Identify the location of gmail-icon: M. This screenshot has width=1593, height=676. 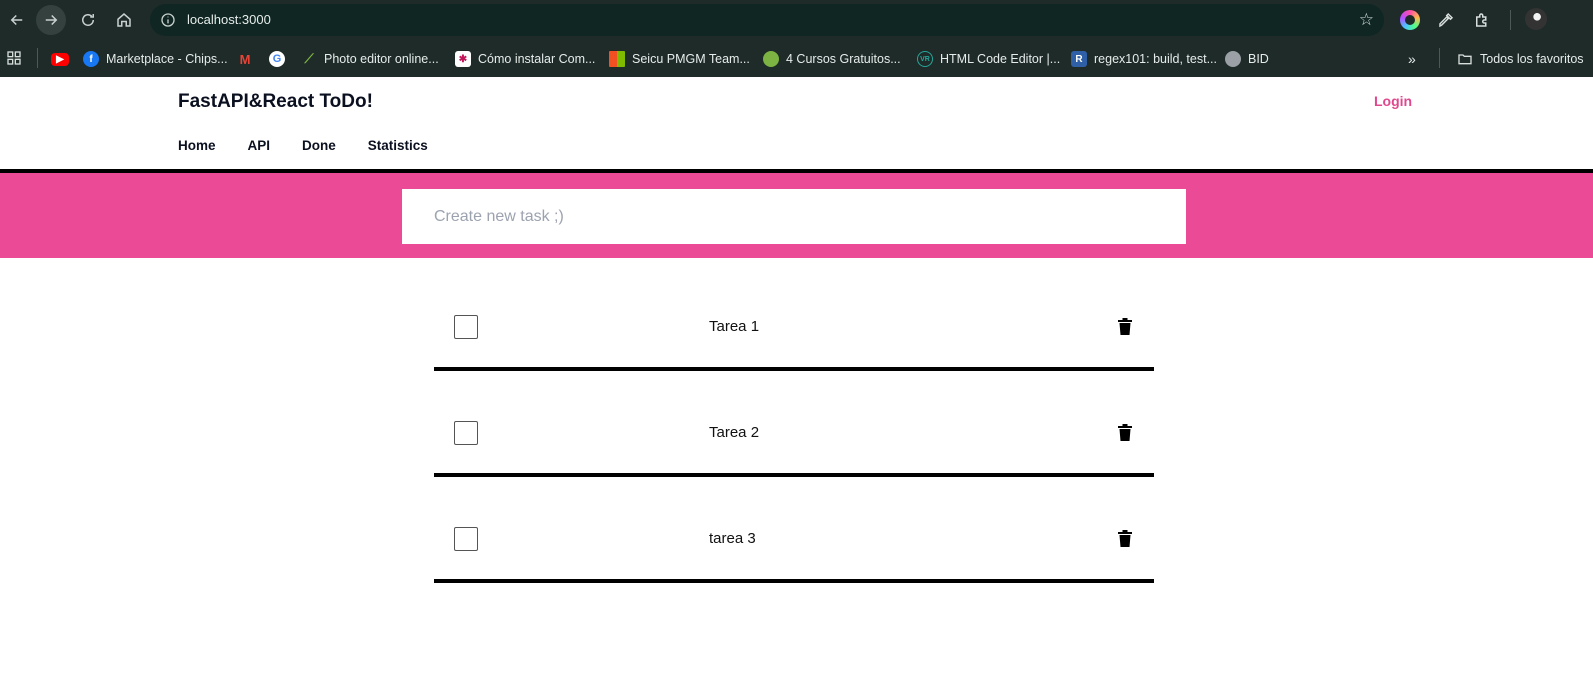
(245, 59).